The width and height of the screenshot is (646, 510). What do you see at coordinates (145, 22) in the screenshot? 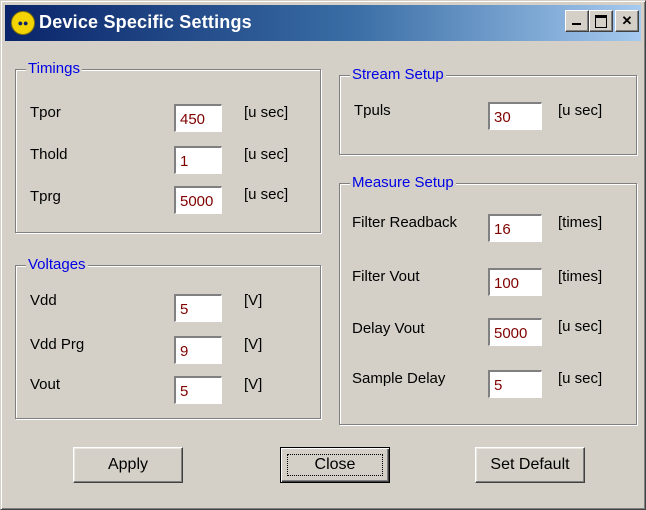
I see `window-title: Device Specific Settings` at bounding box center [145, 22].